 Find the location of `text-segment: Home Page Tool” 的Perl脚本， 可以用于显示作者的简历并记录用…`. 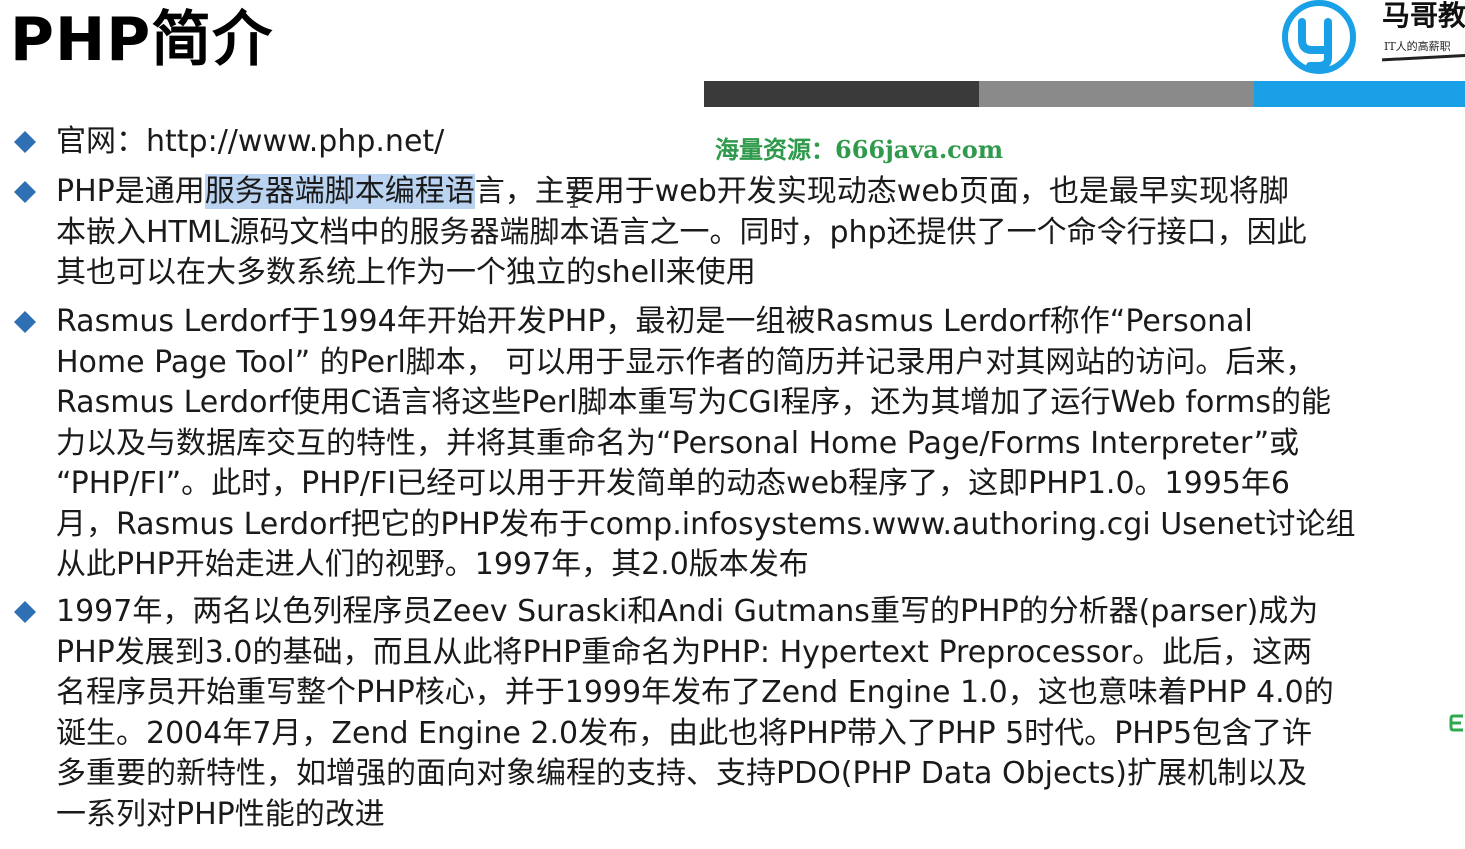

text-segment: Home Page Tool” 的Perl脚本， 可以用于显示作者的简历并记录用… is located at coordinates (686, 362).